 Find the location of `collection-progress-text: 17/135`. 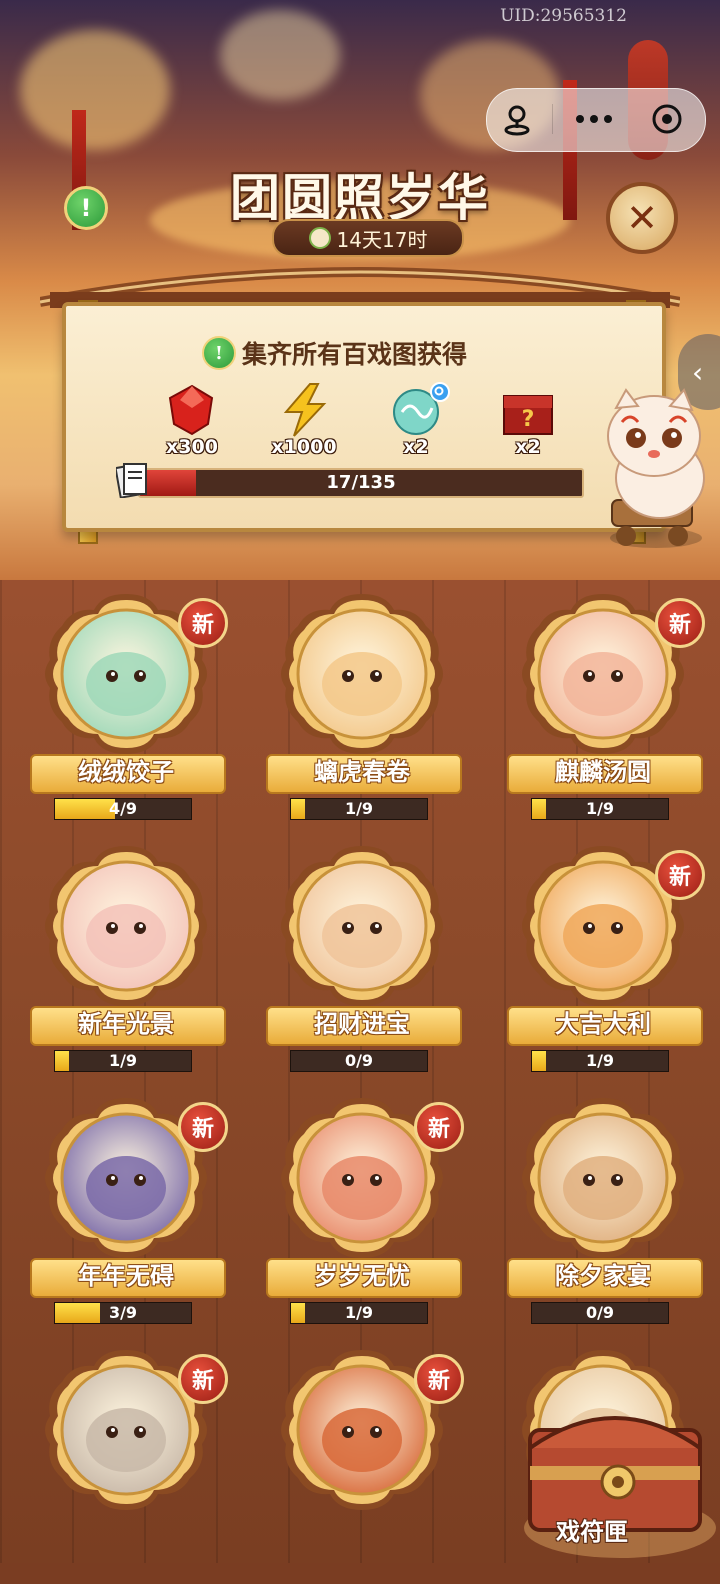

collection-progress-text: 17/135 is located at coordinates (361, 482).